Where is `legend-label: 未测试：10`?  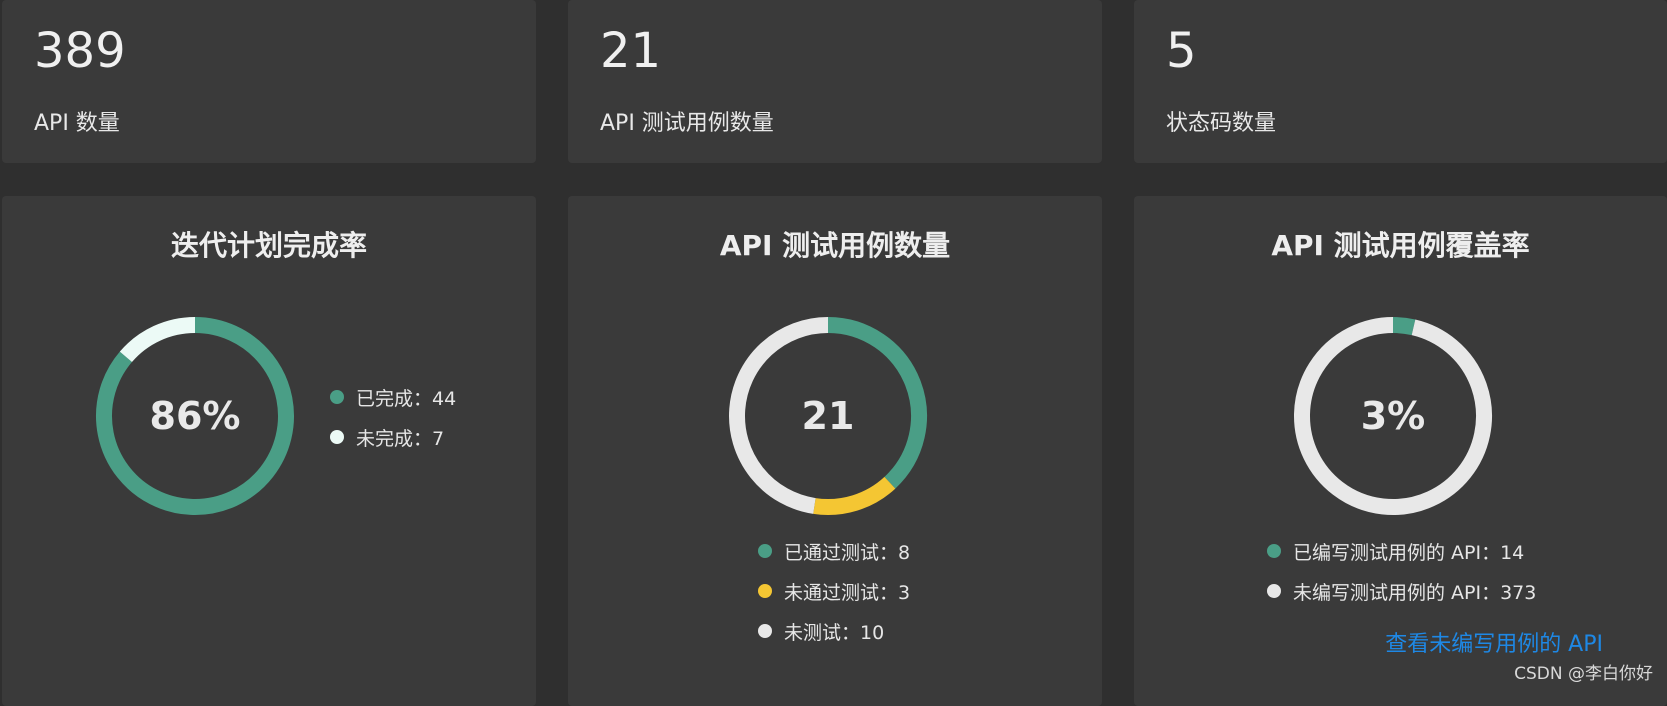 legend-label: 未测试：10 is located at coordinates (834, 632).